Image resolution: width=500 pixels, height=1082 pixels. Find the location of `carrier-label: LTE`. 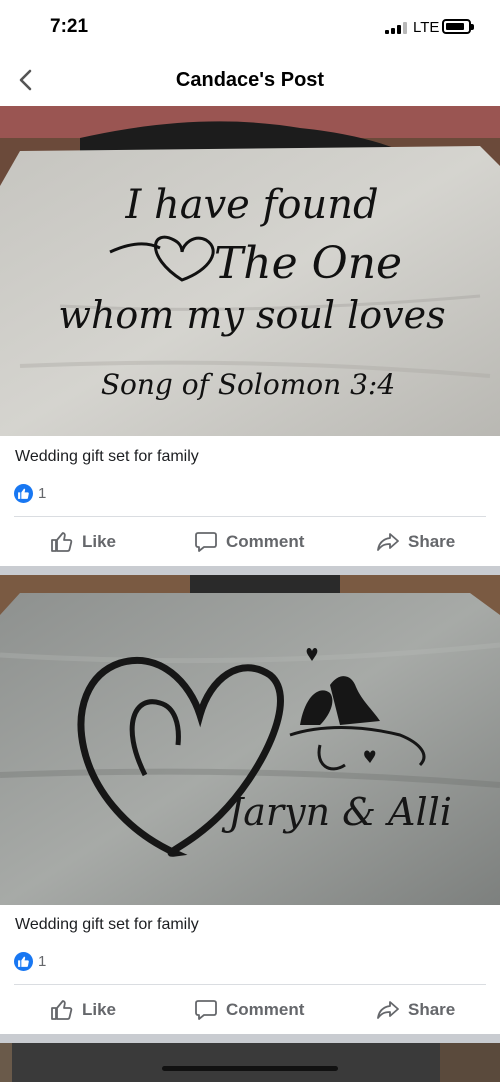

carrier-label: LTE is located at coordinates (426, 27).